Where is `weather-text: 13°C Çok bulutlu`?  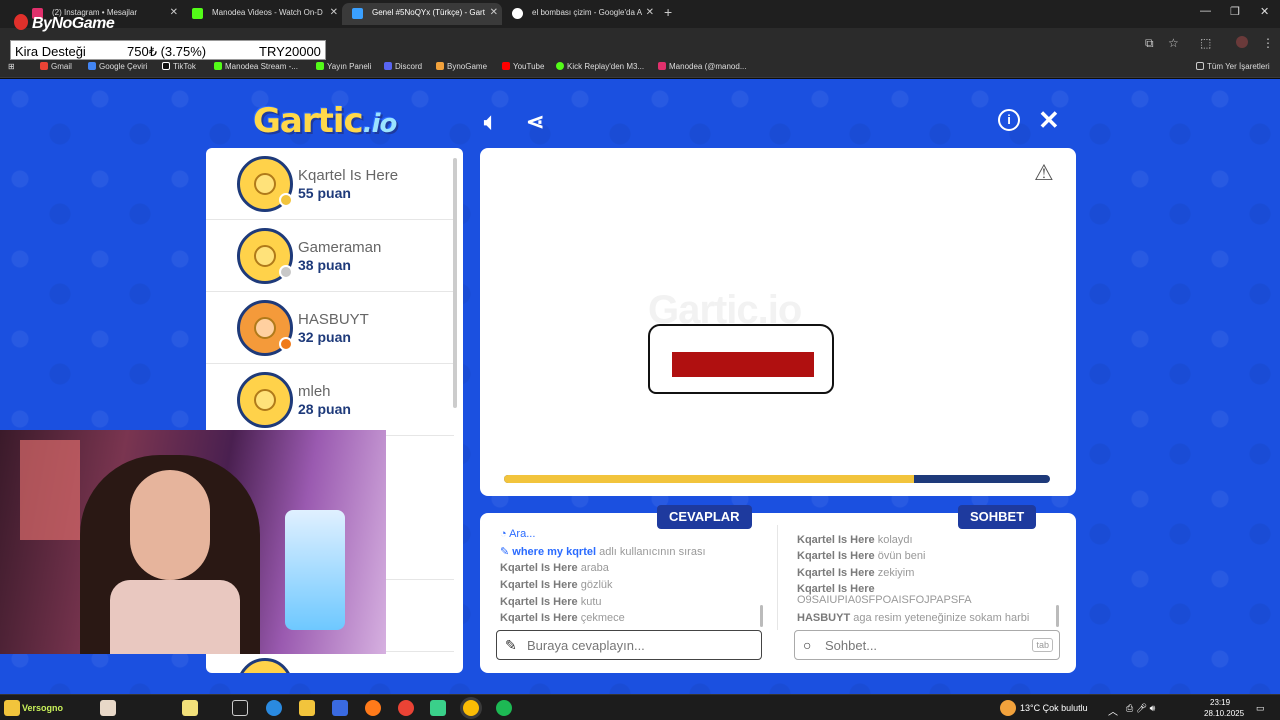
weather-text: 13°C Çok bulutlu is located at coordinates (1054, 708).